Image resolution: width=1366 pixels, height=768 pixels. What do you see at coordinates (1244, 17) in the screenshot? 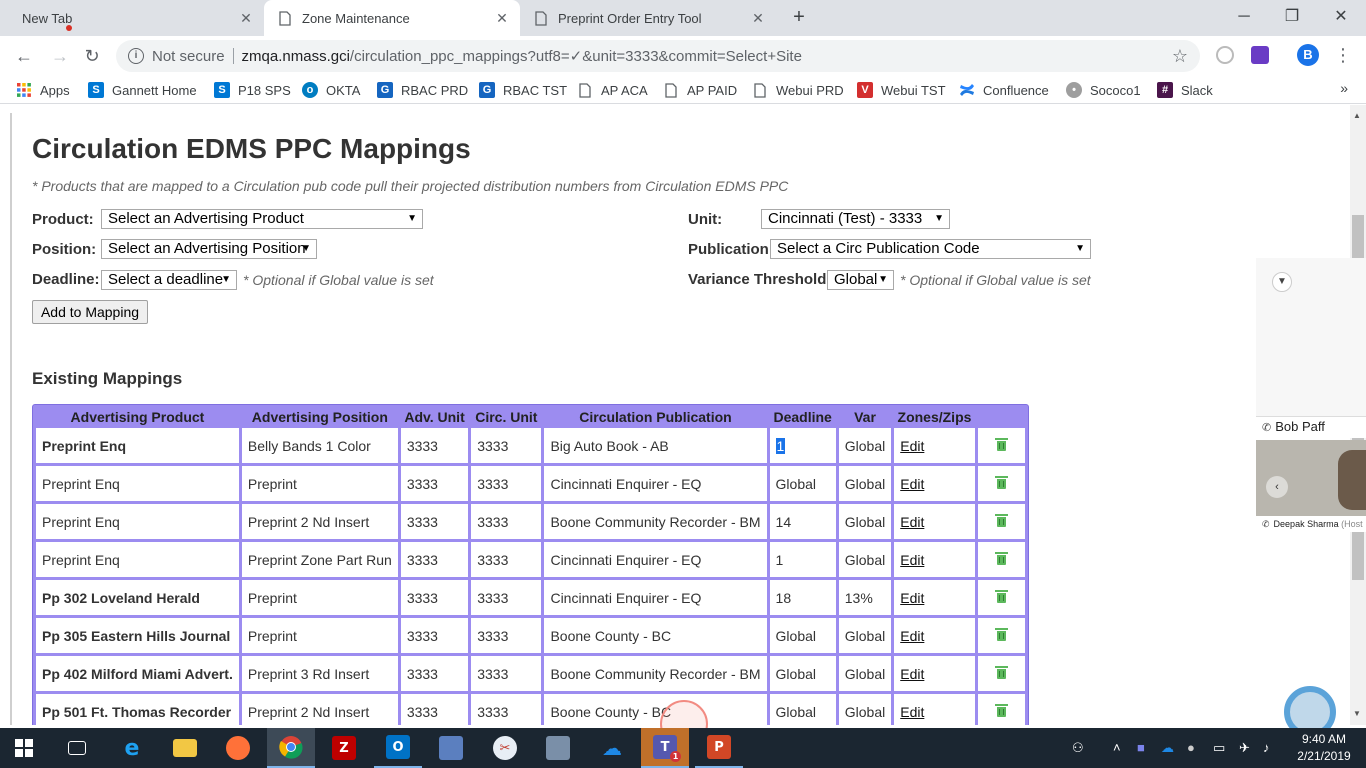
I see `minimize-button: ─` at bounding box center [1244, 17].